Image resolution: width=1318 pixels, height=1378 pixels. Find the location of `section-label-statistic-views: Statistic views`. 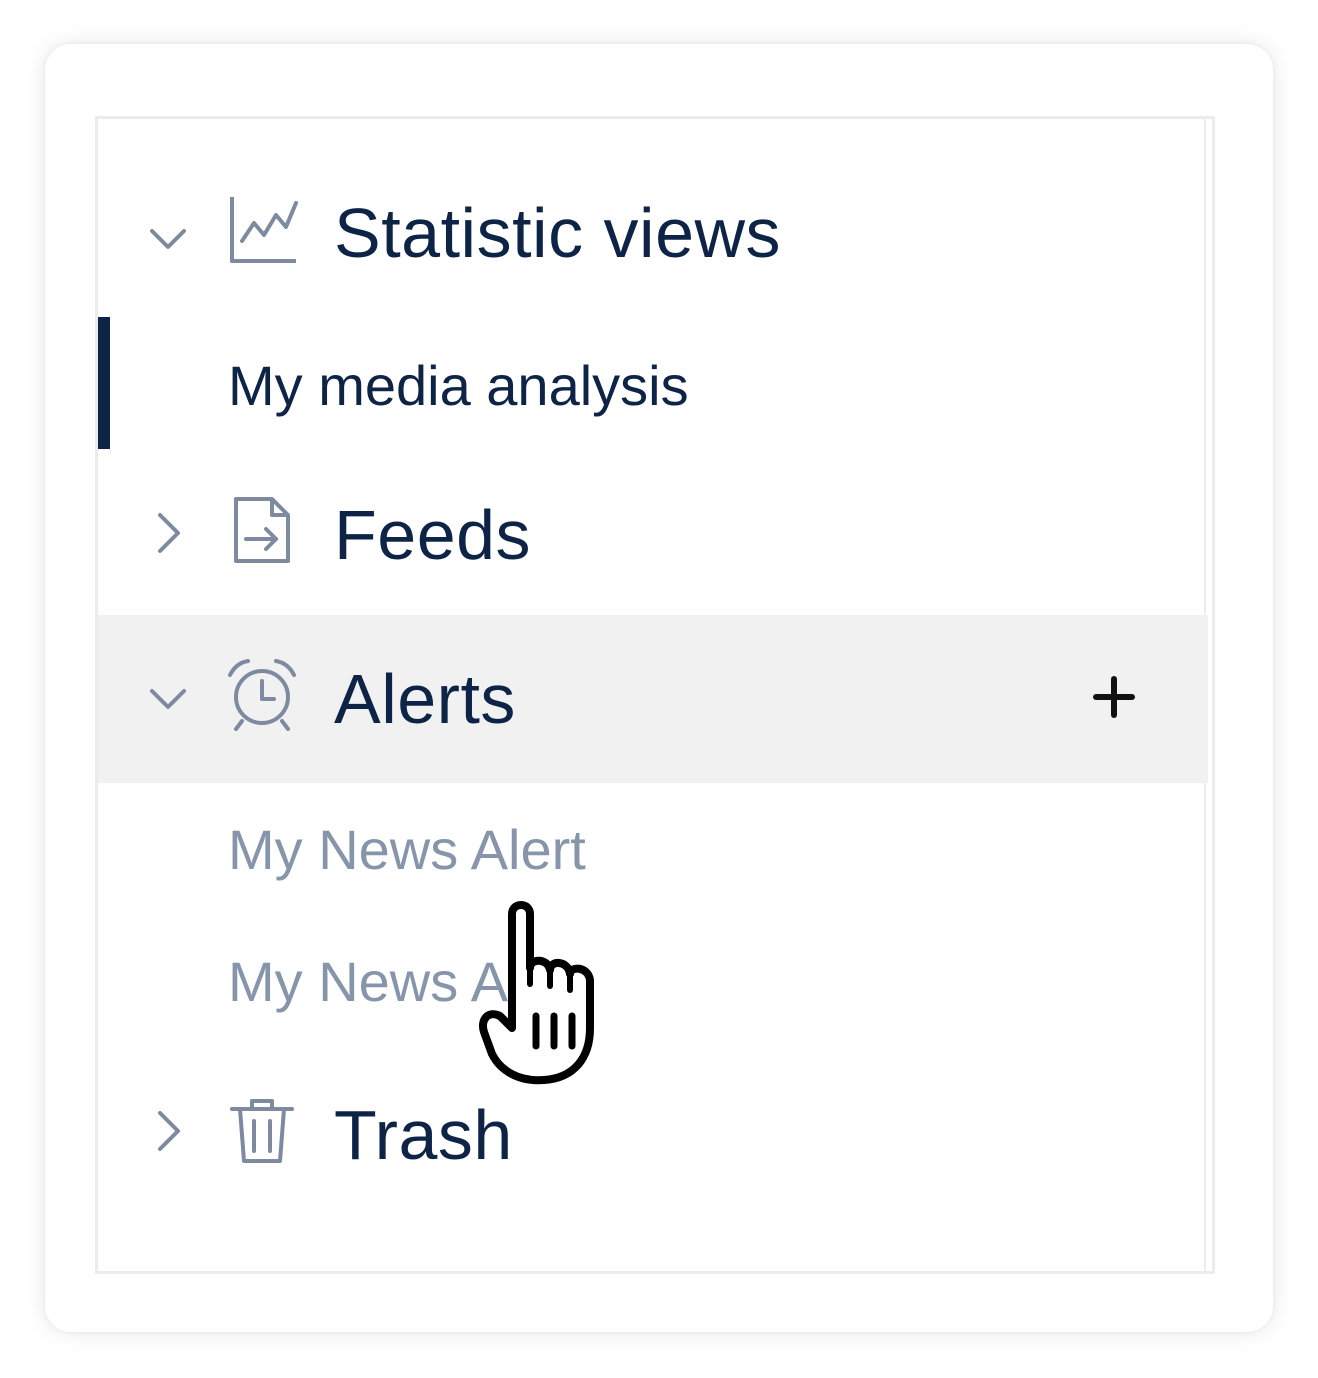

section-label-statistic-views: Statistic views is located at coordinates (558, 233).